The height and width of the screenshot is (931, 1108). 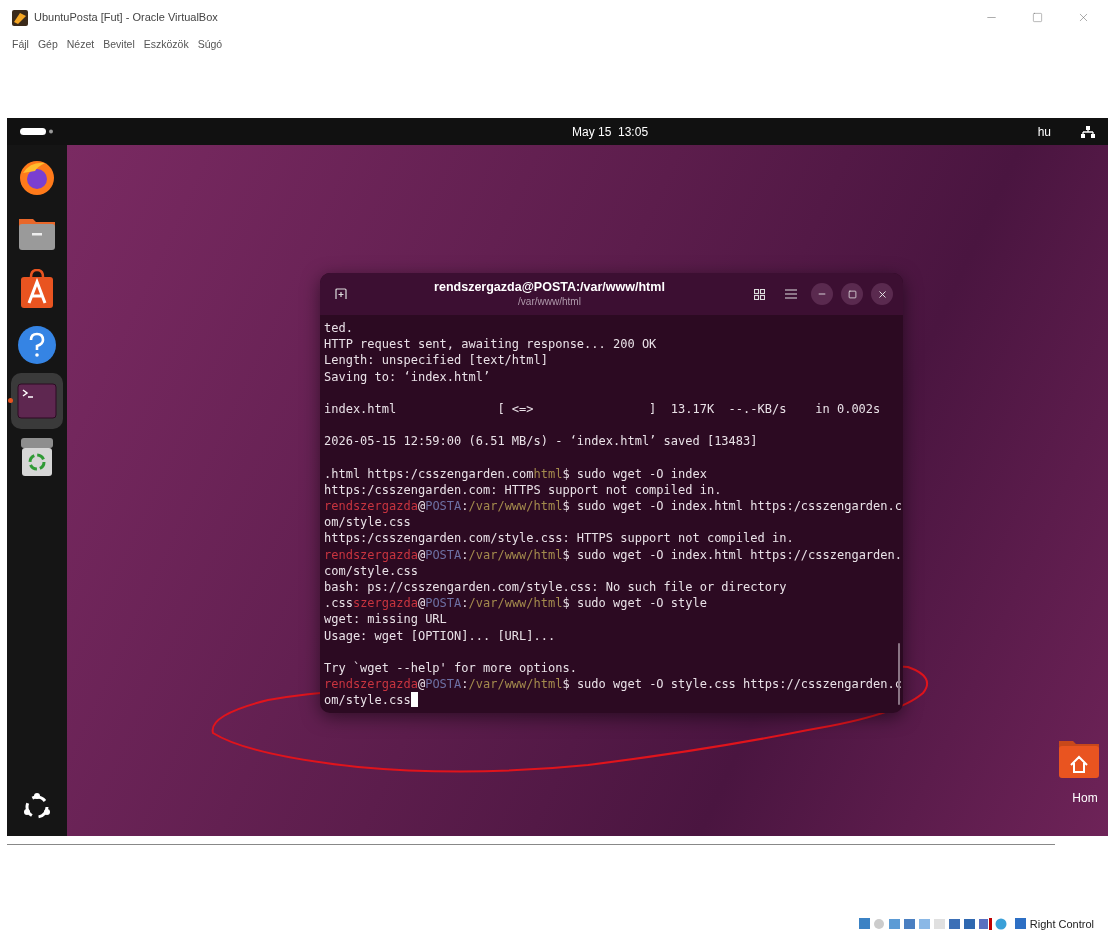 What do you see at coordinates (126, 18) in the screenshot?
I see `window-title: UbuntuPosta [Fut] - Oracle VirtualBox` at bounding box center [126, 18].